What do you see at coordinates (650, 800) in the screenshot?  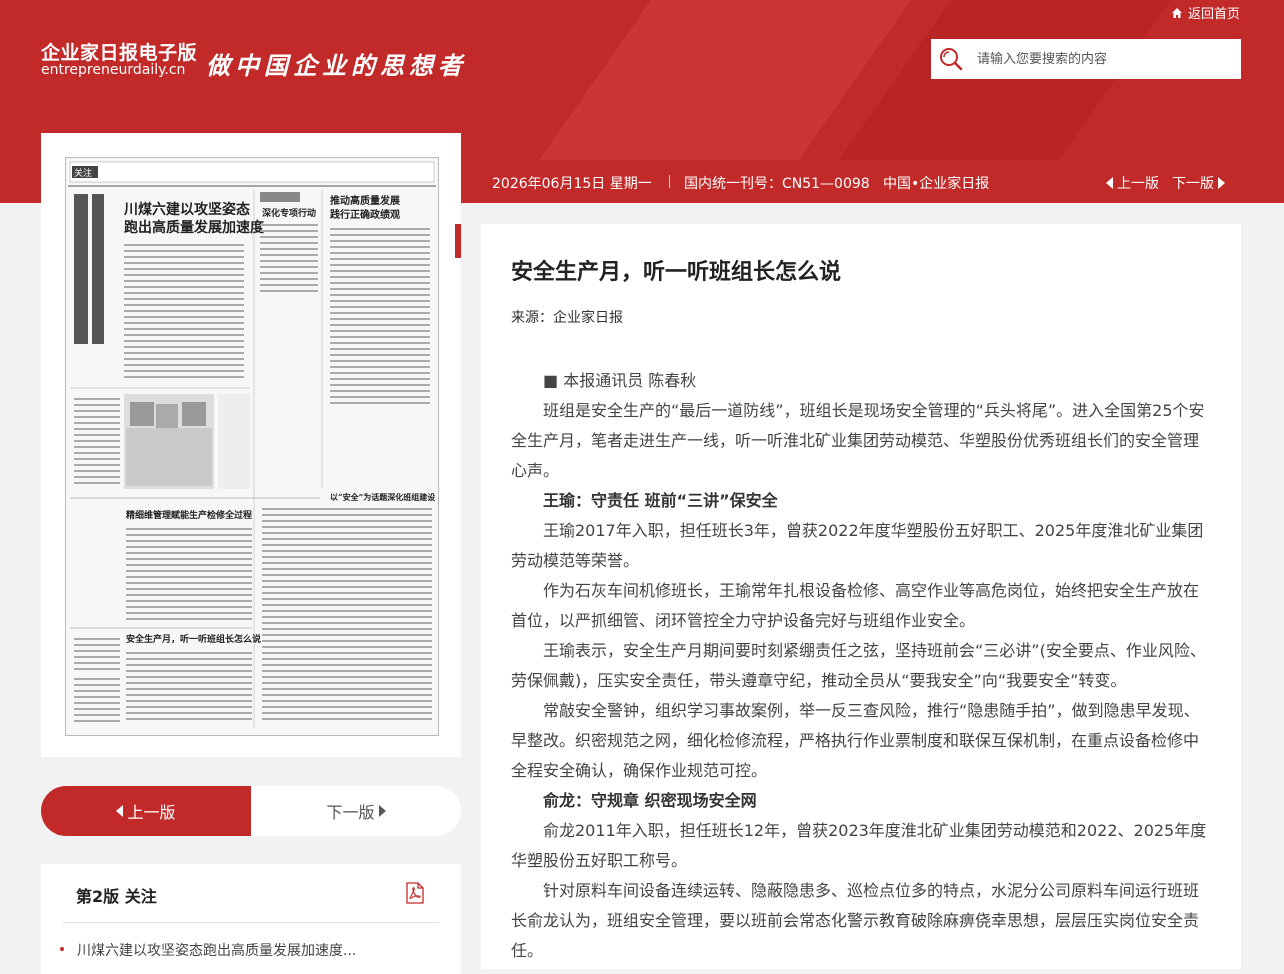 I see `article-subheading: 俞龙：守规章 织密现场安全网` at bounding box center [650, 800].